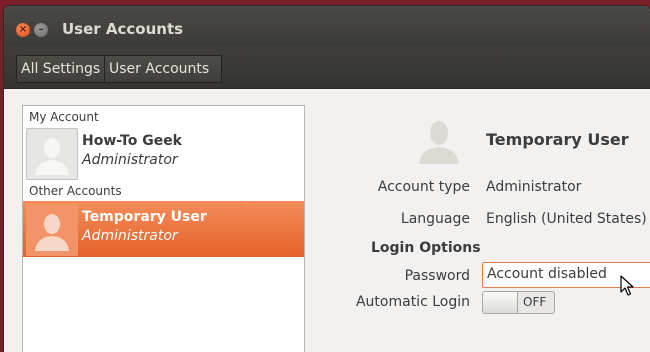 The image size is (650, 352). Describe the element at coordinates (500, 302) in the screenshot. I see `toggle-knob` at that location.